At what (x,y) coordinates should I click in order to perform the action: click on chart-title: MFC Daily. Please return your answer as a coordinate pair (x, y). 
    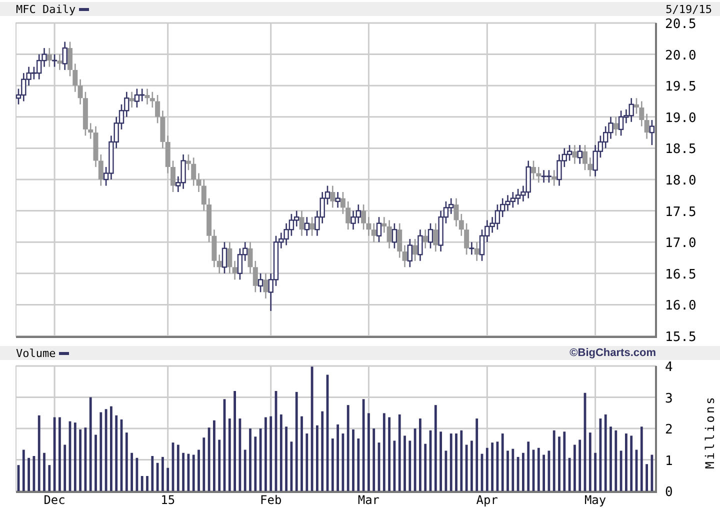
    Looking at the image, I should click on (46, 9).